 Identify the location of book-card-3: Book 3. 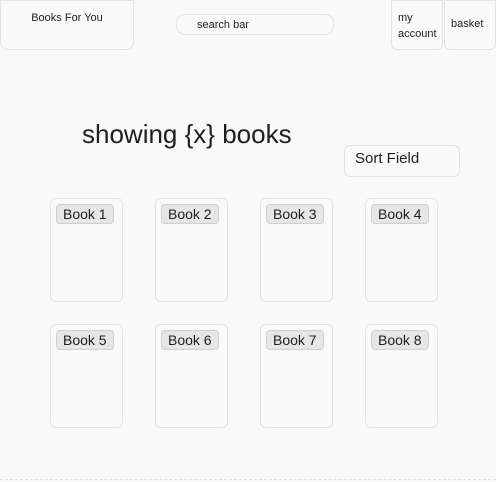
(296, 250).